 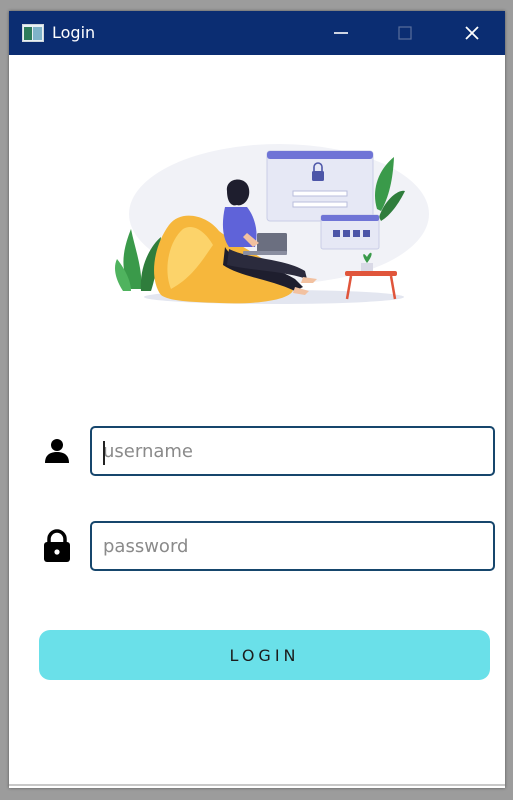 I want to click on maximize-button, so click(x=405, y=33).